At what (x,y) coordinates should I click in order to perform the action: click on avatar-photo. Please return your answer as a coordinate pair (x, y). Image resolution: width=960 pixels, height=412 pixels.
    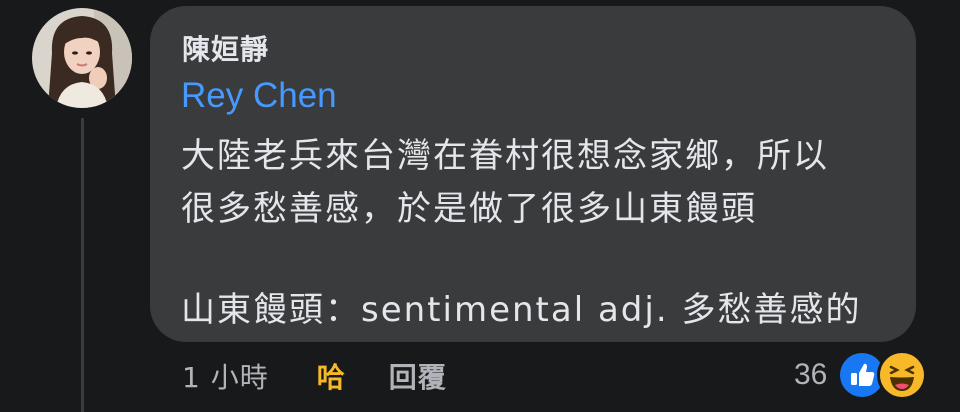
    Looking at the image, I should click on (82, 58).